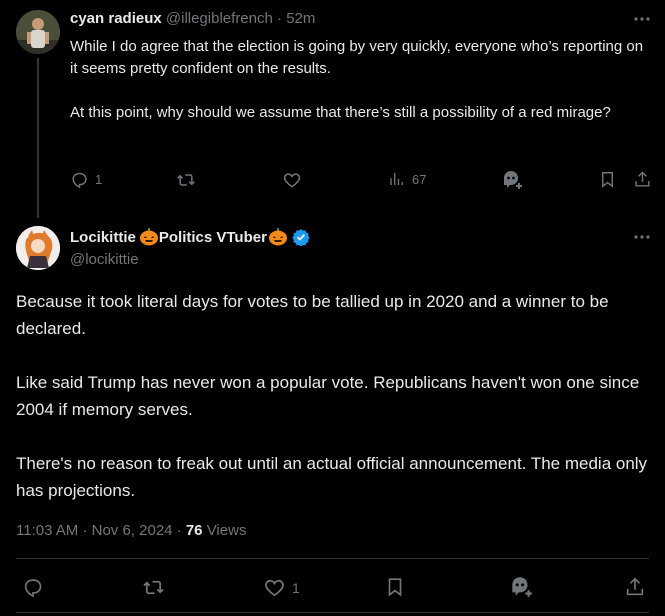 The width and height of the screenshot is (665, 616). I want to click on reply-share-button, so click(642, 179).